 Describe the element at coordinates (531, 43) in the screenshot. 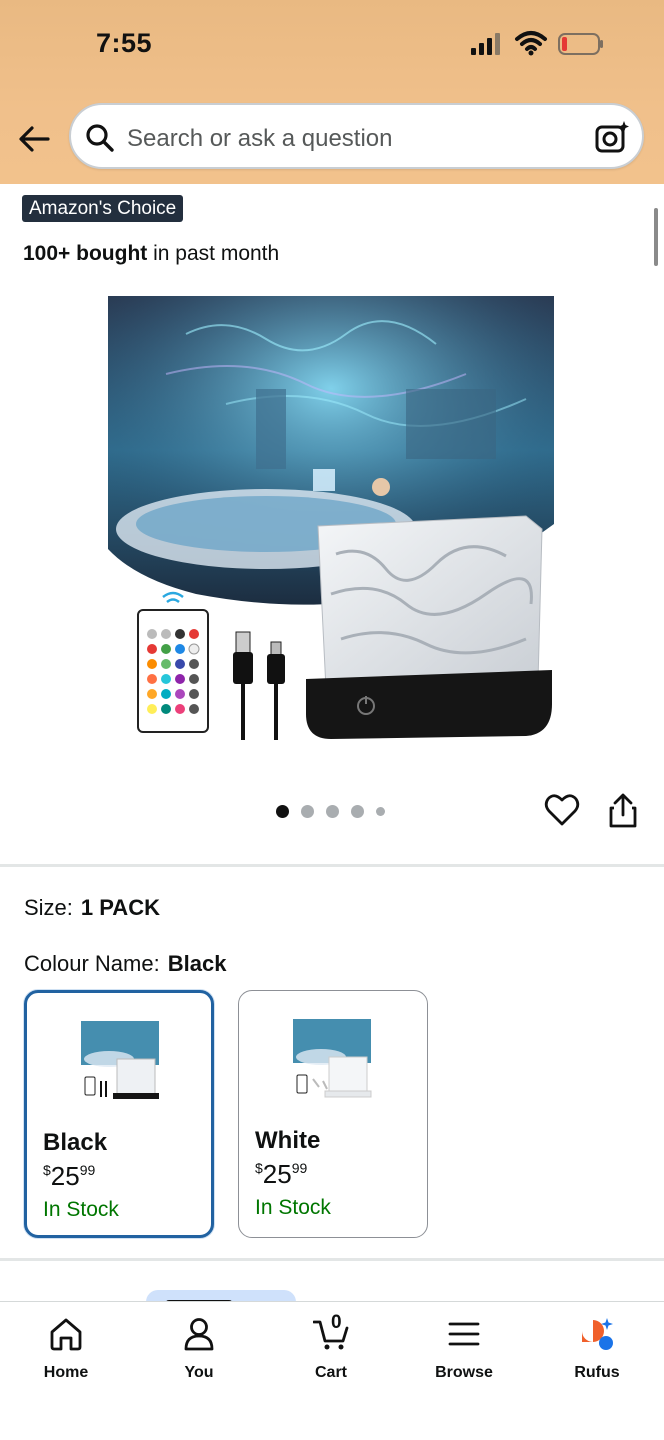

I see `wifi-icon` at that location.